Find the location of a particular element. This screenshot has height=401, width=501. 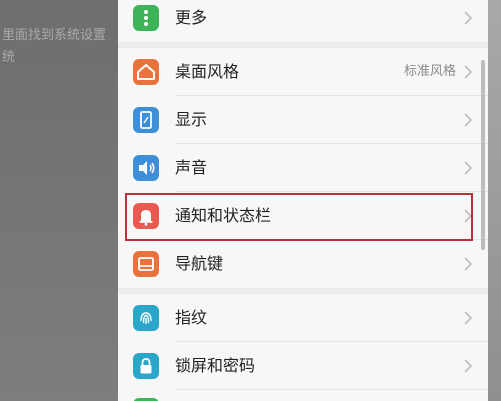

navigation-icon is located at coordinates (146, 264).